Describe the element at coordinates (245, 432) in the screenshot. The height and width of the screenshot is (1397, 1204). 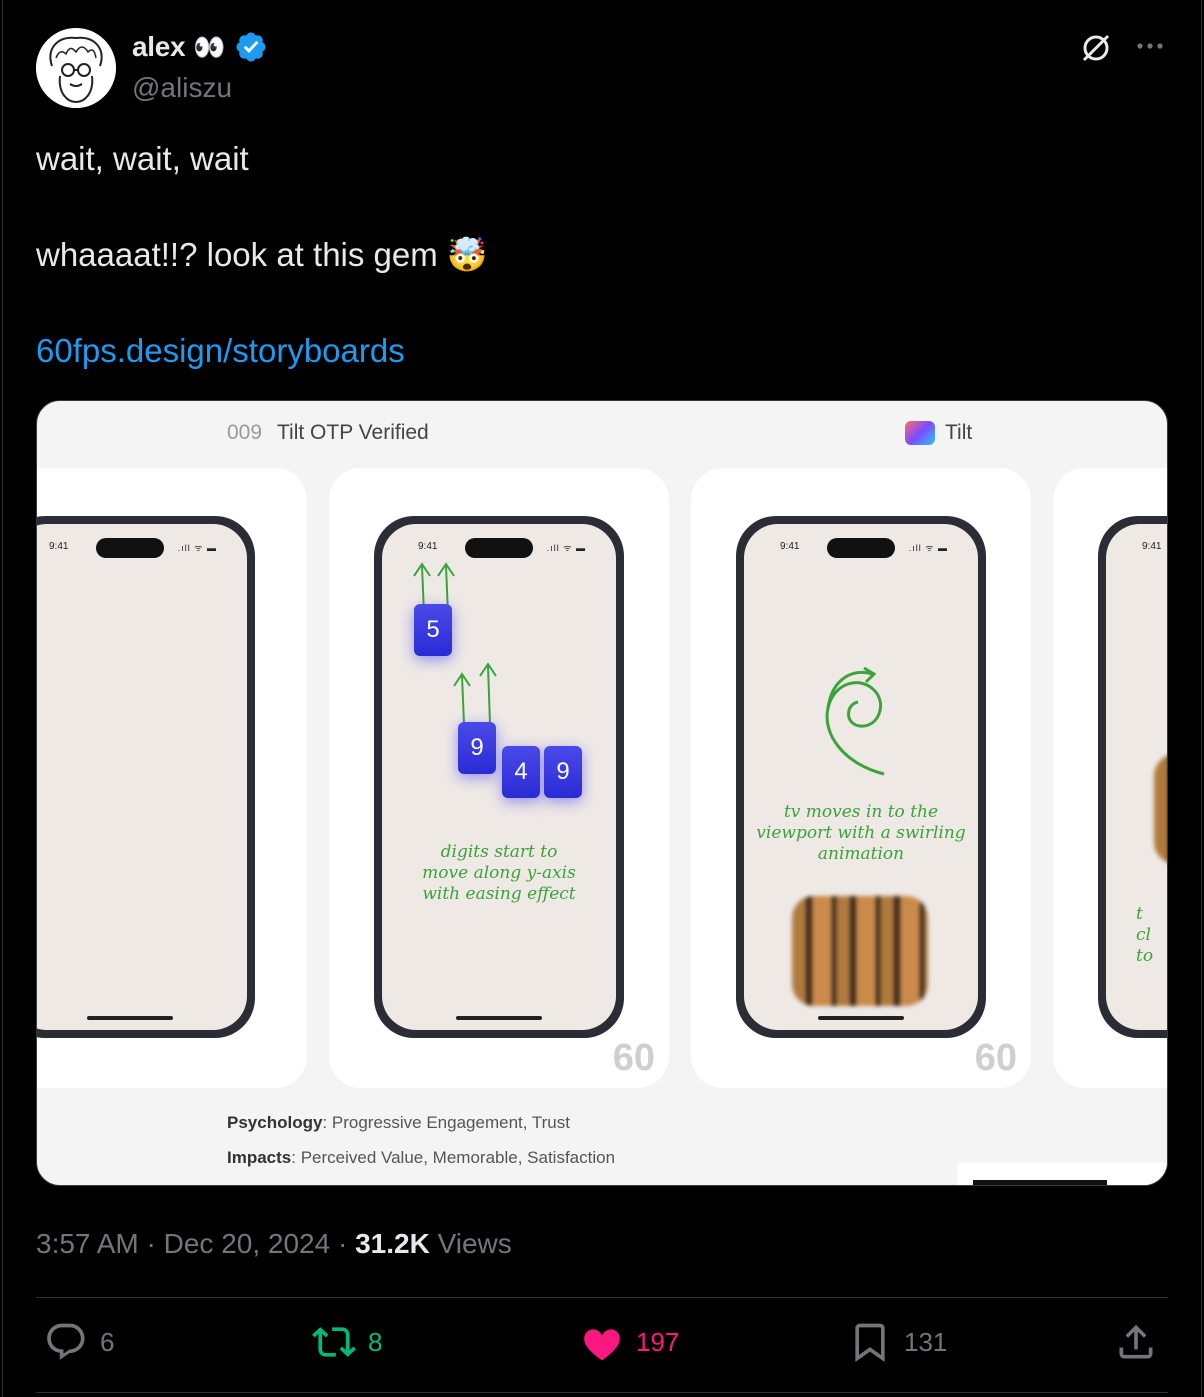
I see `storyboard-number: 009` at that location.